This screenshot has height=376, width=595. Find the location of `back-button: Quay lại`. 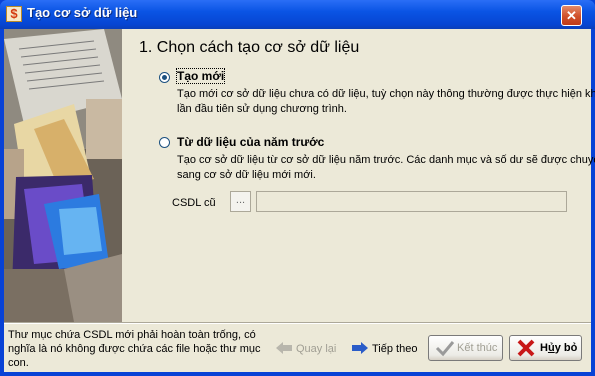

back-button: Quay lại is located at coordinates (307, 349).